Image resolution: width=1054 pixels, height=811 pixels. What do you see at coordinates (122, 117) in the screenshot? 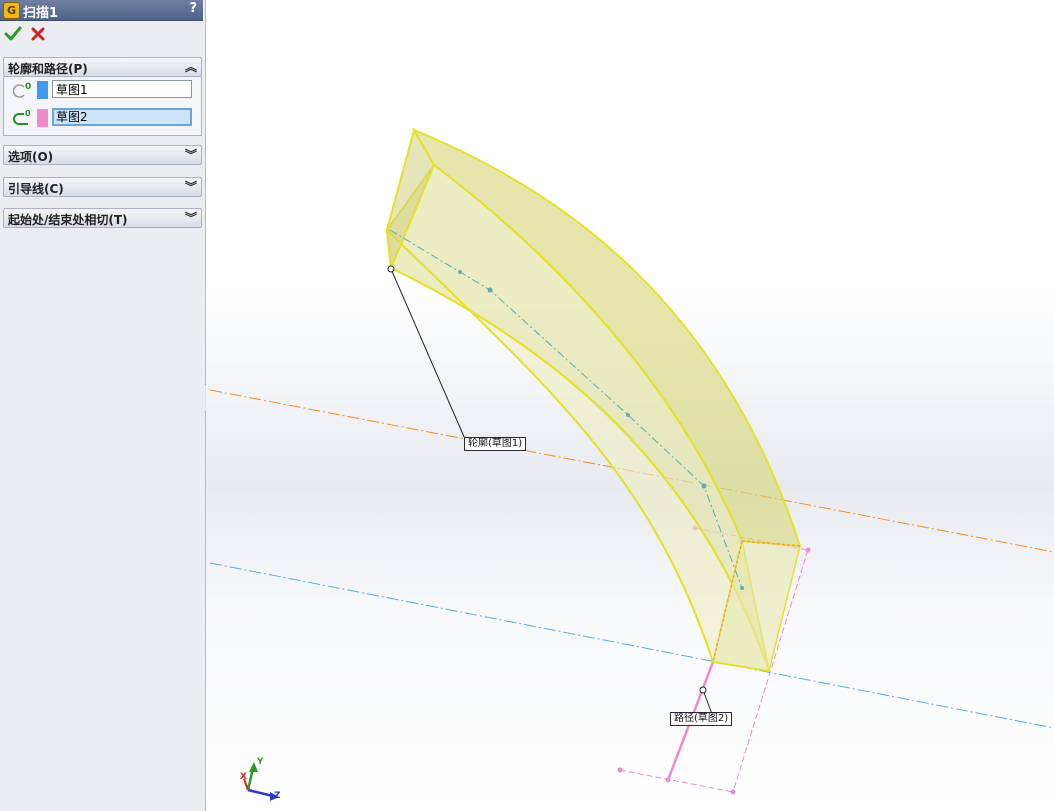
I see `path-selection-box: 草图2` at bounding box center [122, 117].